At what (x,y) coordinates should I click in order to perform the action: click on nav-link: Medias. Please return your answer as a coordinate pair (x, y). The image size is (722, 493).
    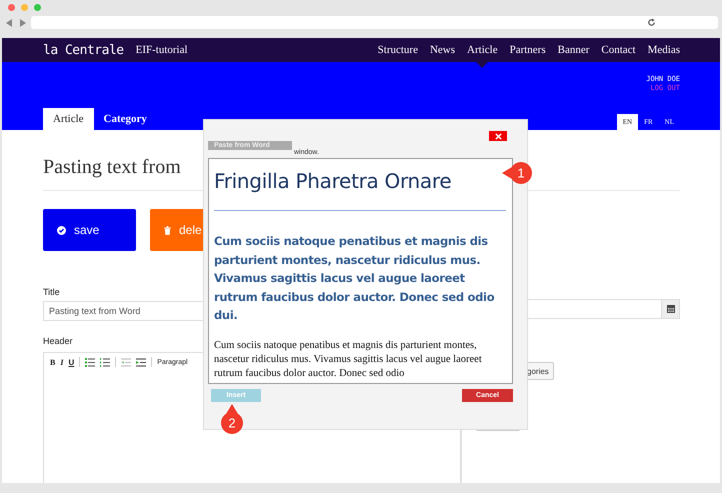
    Looking at the image, I should click on (664, 53).